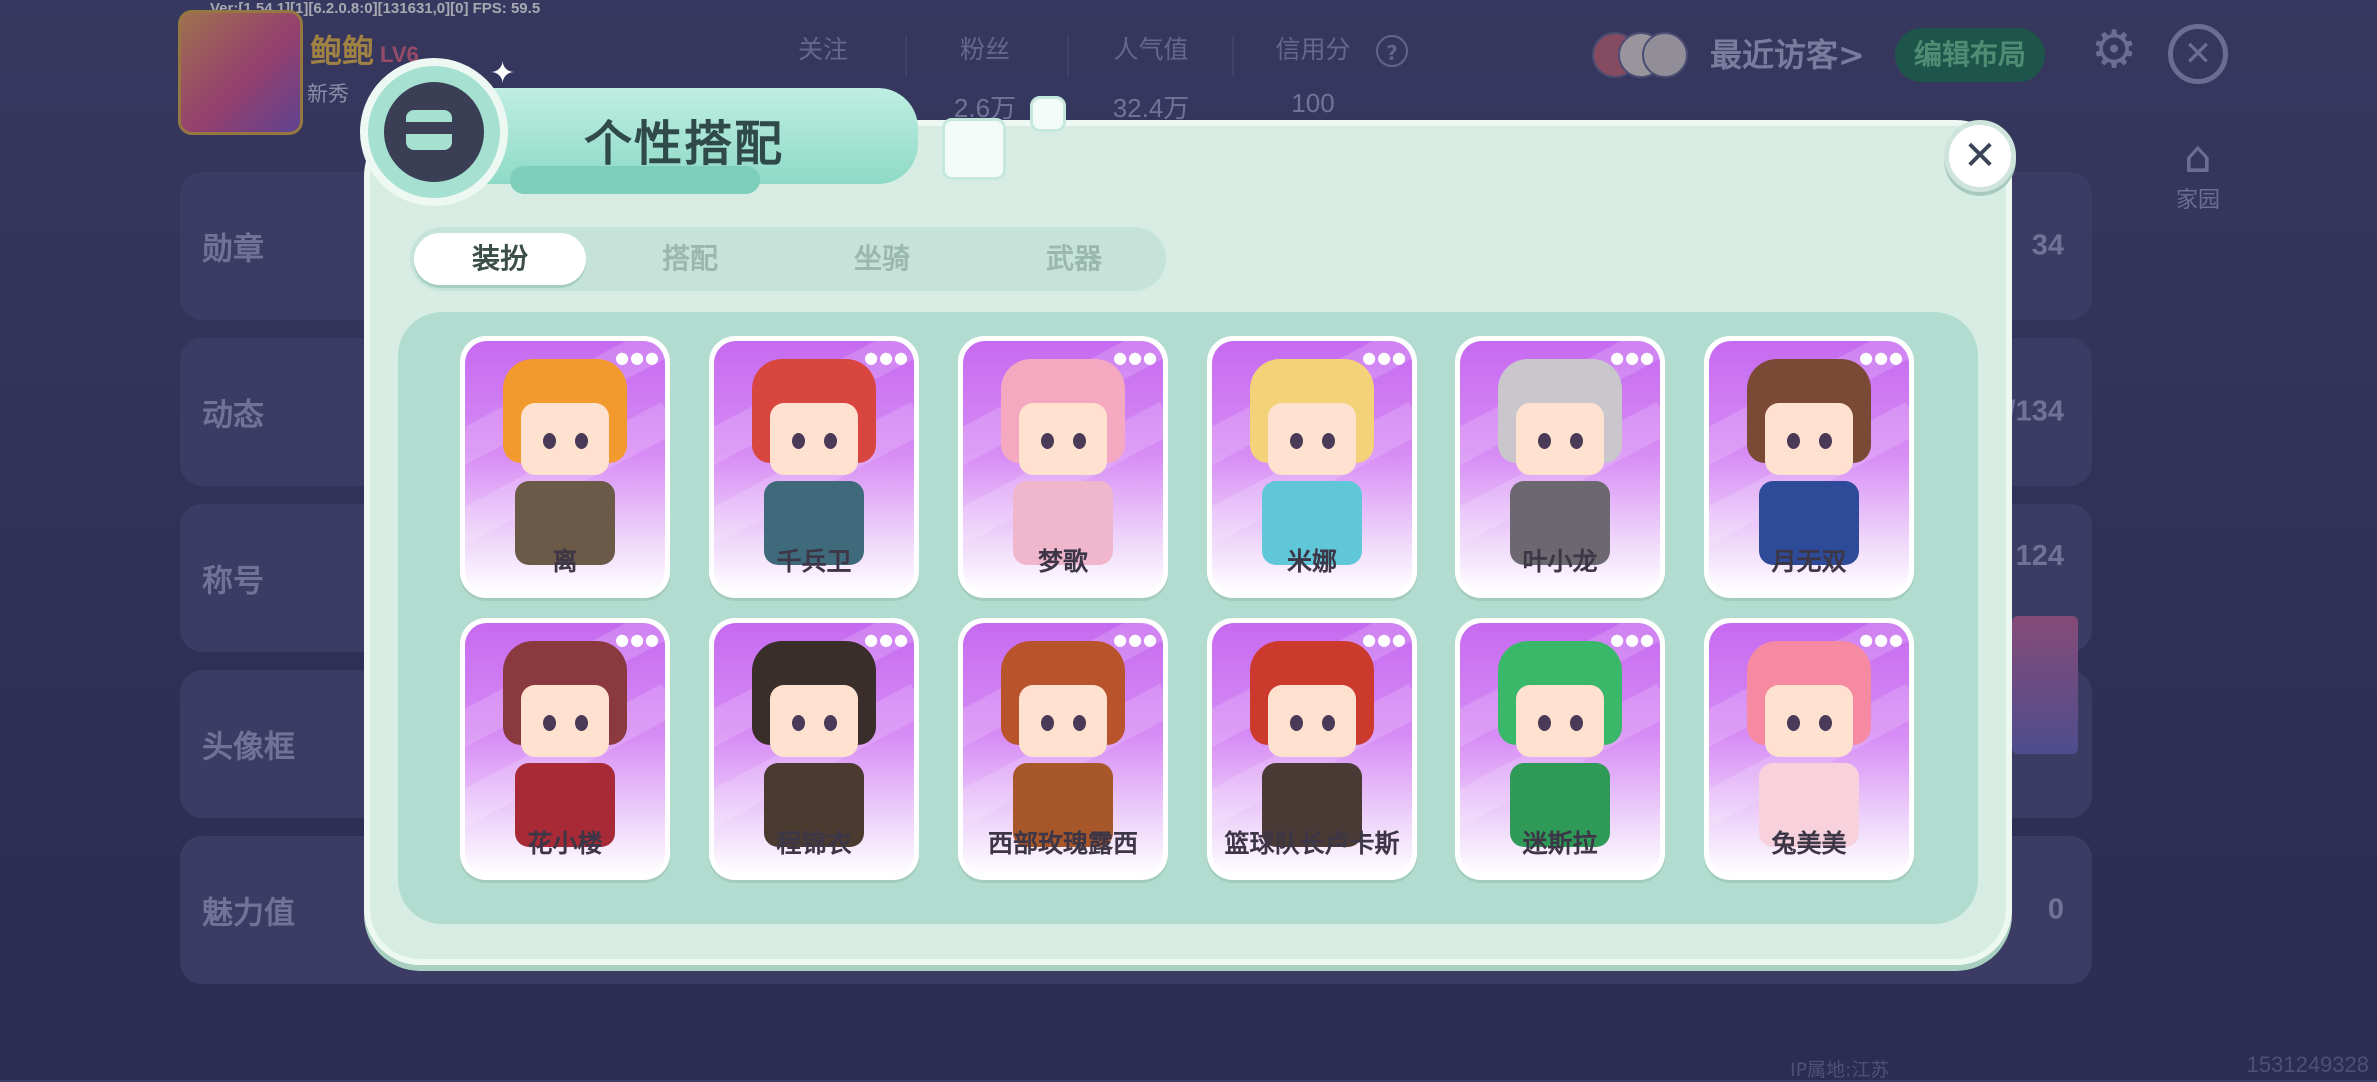  I want to click on character-card: ●●● 米娜, so click(1312, 467).